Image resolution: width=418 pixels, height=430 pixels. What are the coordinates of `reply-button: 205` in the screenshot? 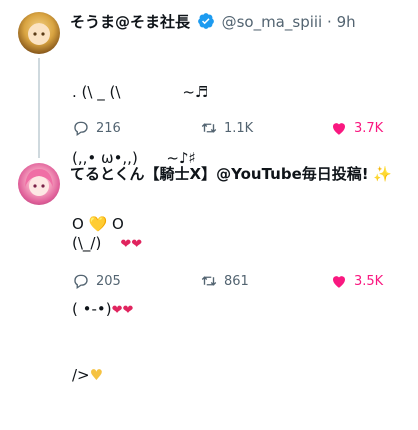 It's located at (96, 281).